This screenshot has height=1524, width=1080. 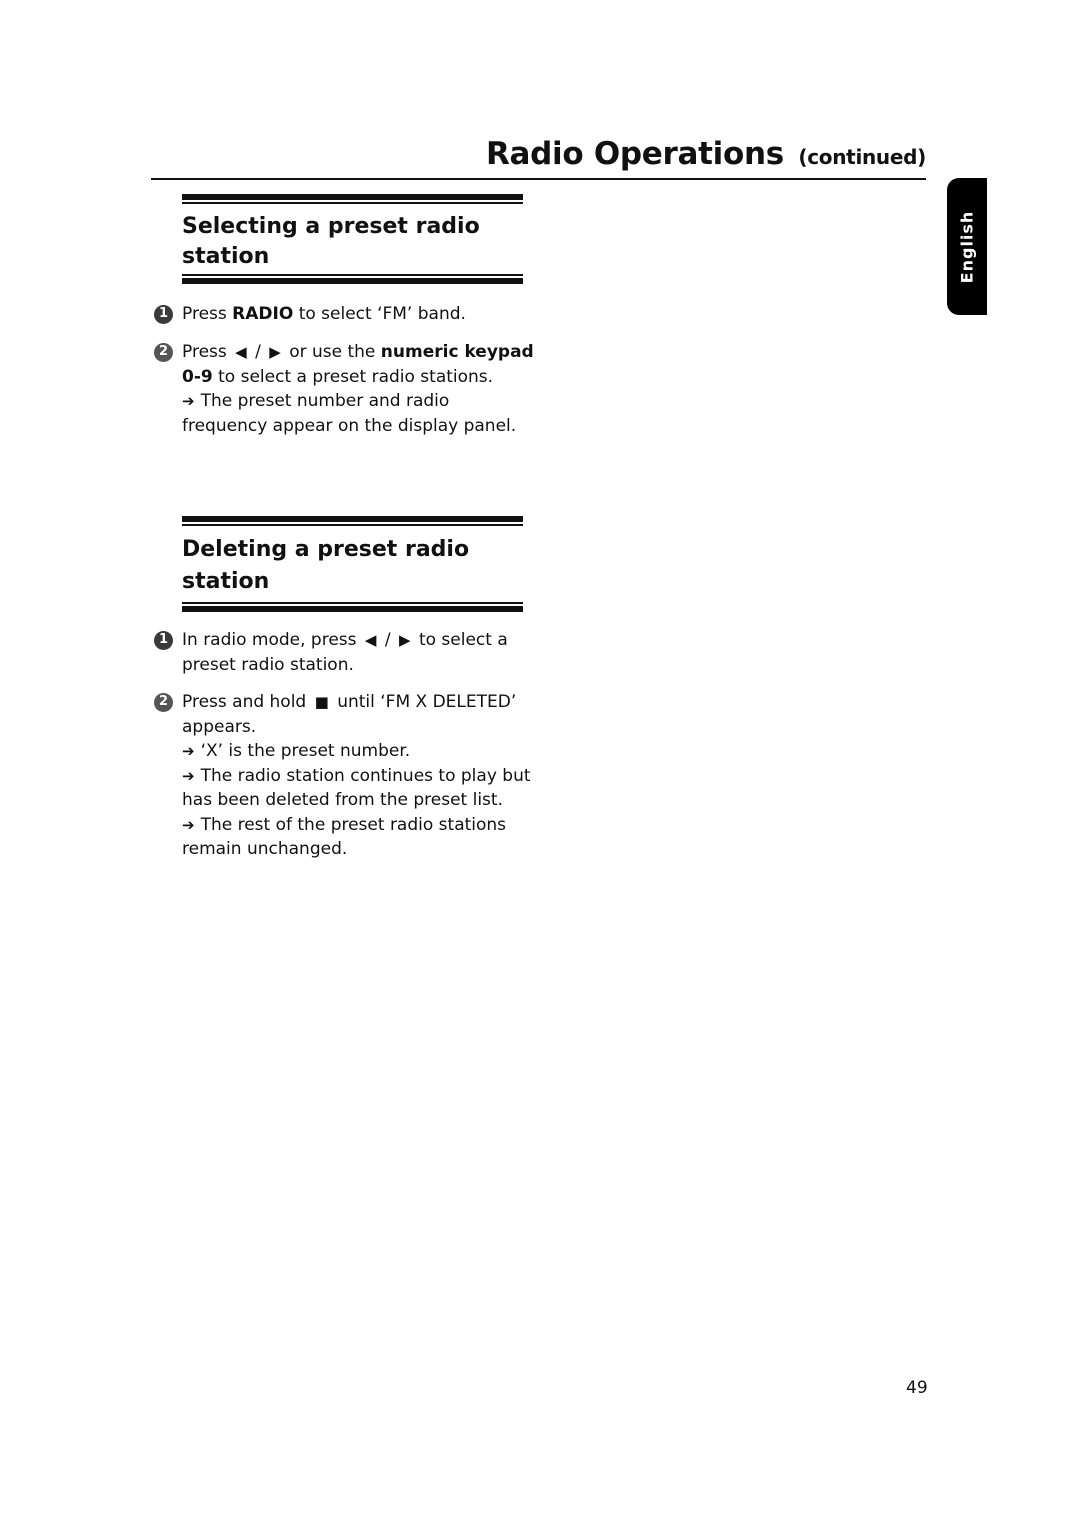 What do you see at coordinates (917, 1388) in the screenshot?
I see `page-number: 49` at bounding box center [917, 1388].